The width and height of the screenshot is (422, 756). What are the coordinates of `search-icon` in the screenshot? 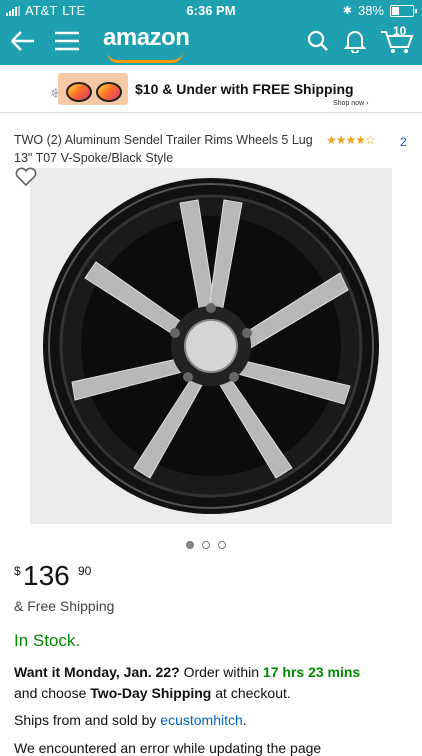 It's located at (318, 41).